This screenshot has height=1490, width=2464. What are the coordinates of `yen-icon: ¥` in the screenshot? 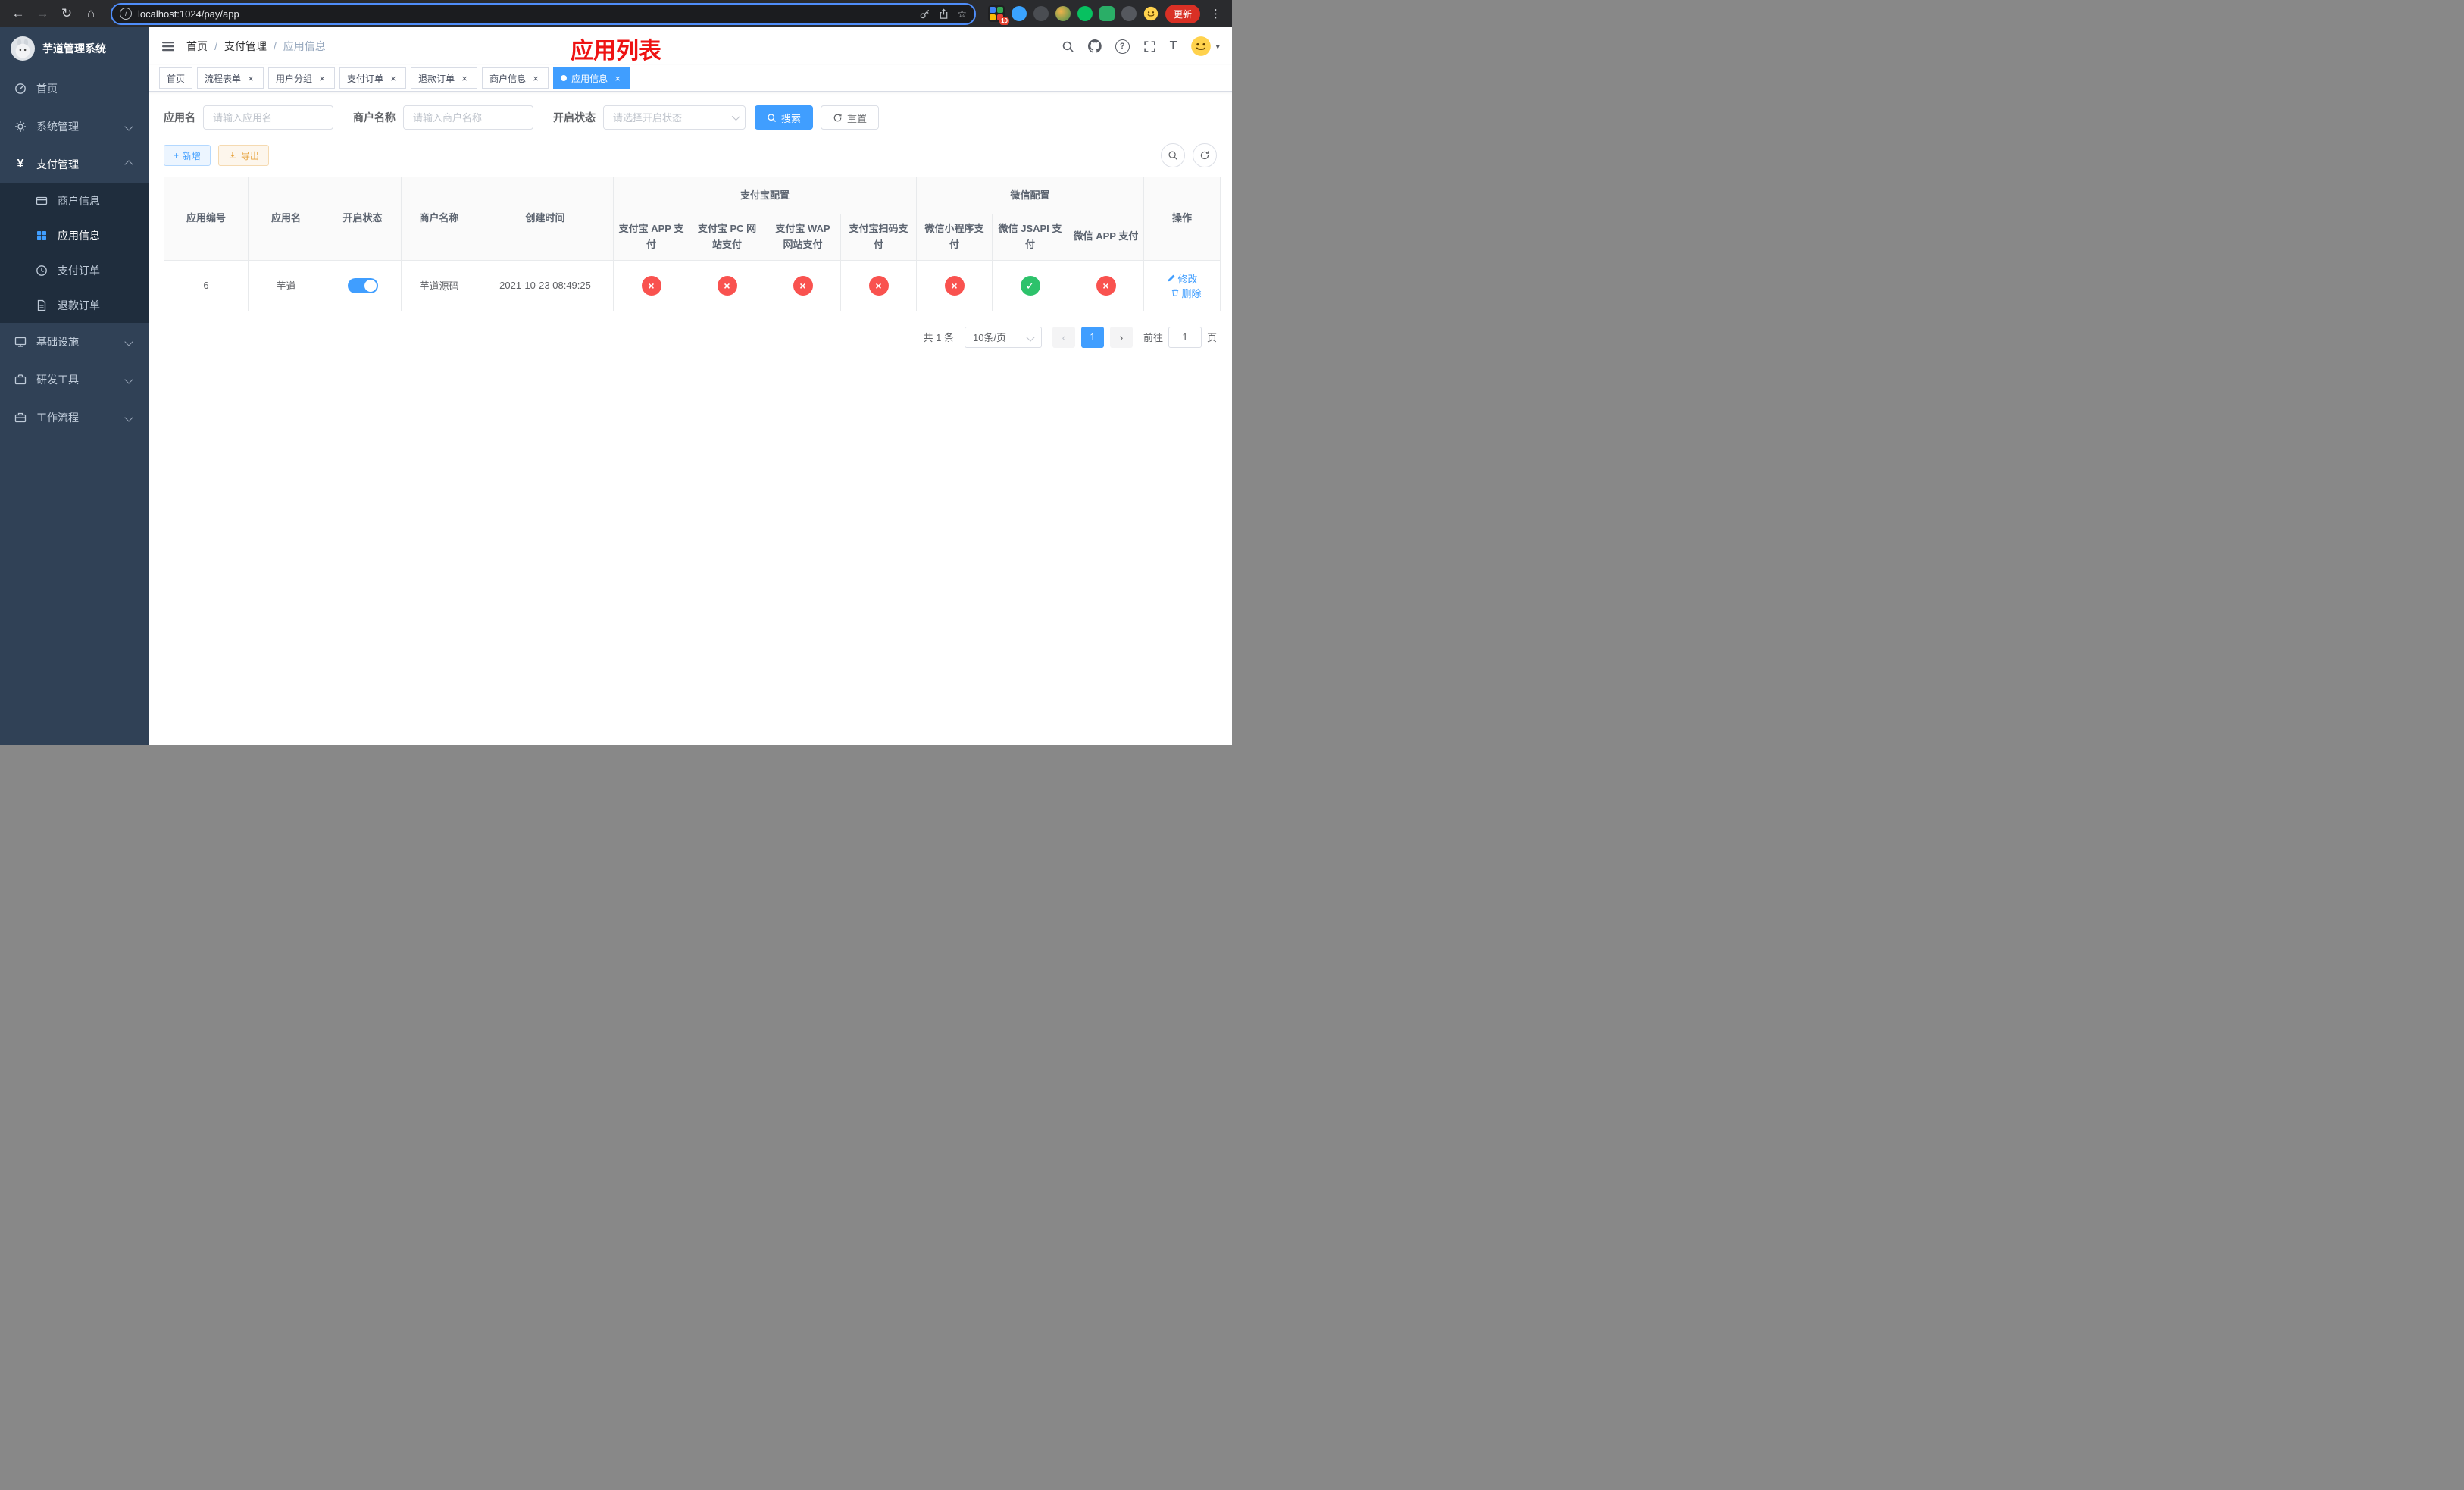 It's located at (20, 164).